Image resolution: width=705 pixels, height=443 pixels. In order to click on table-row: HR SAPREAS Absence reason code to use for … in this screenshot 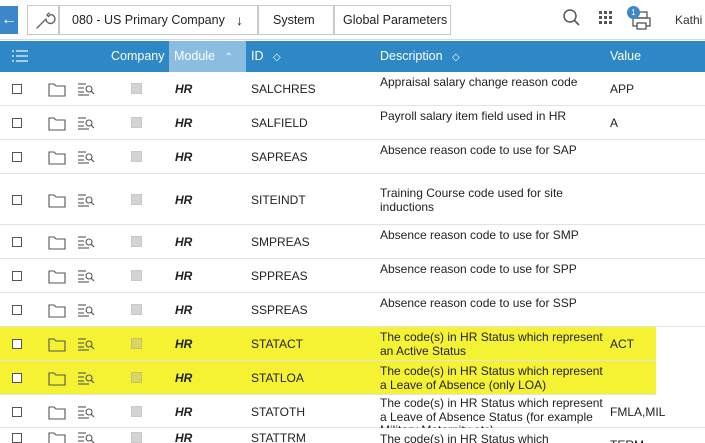, I will do `click(352, 157)`.